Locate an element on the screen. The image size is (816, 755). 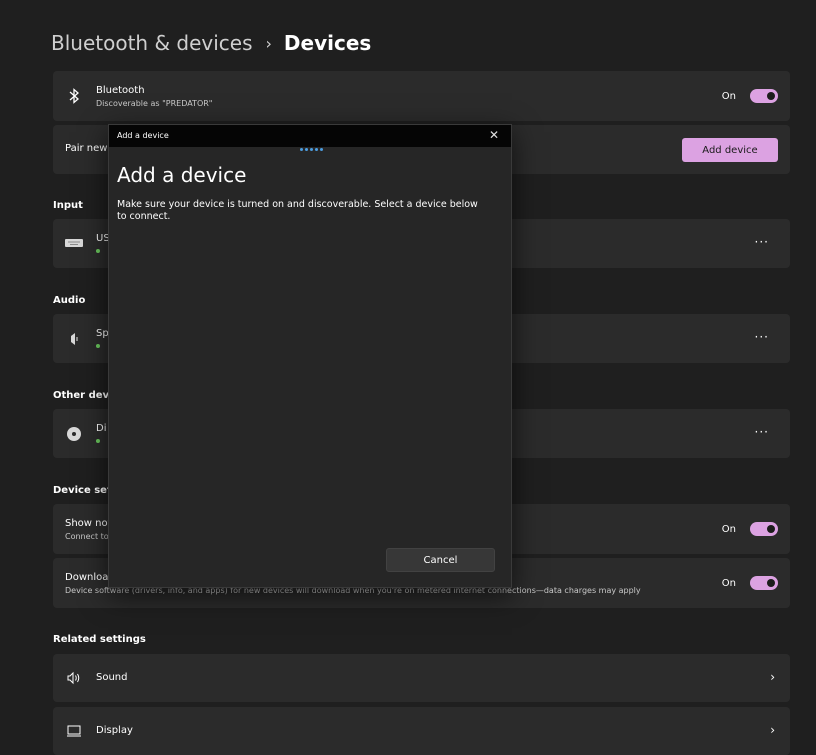
progress-dots-icon is located at coordinates (311, 149).